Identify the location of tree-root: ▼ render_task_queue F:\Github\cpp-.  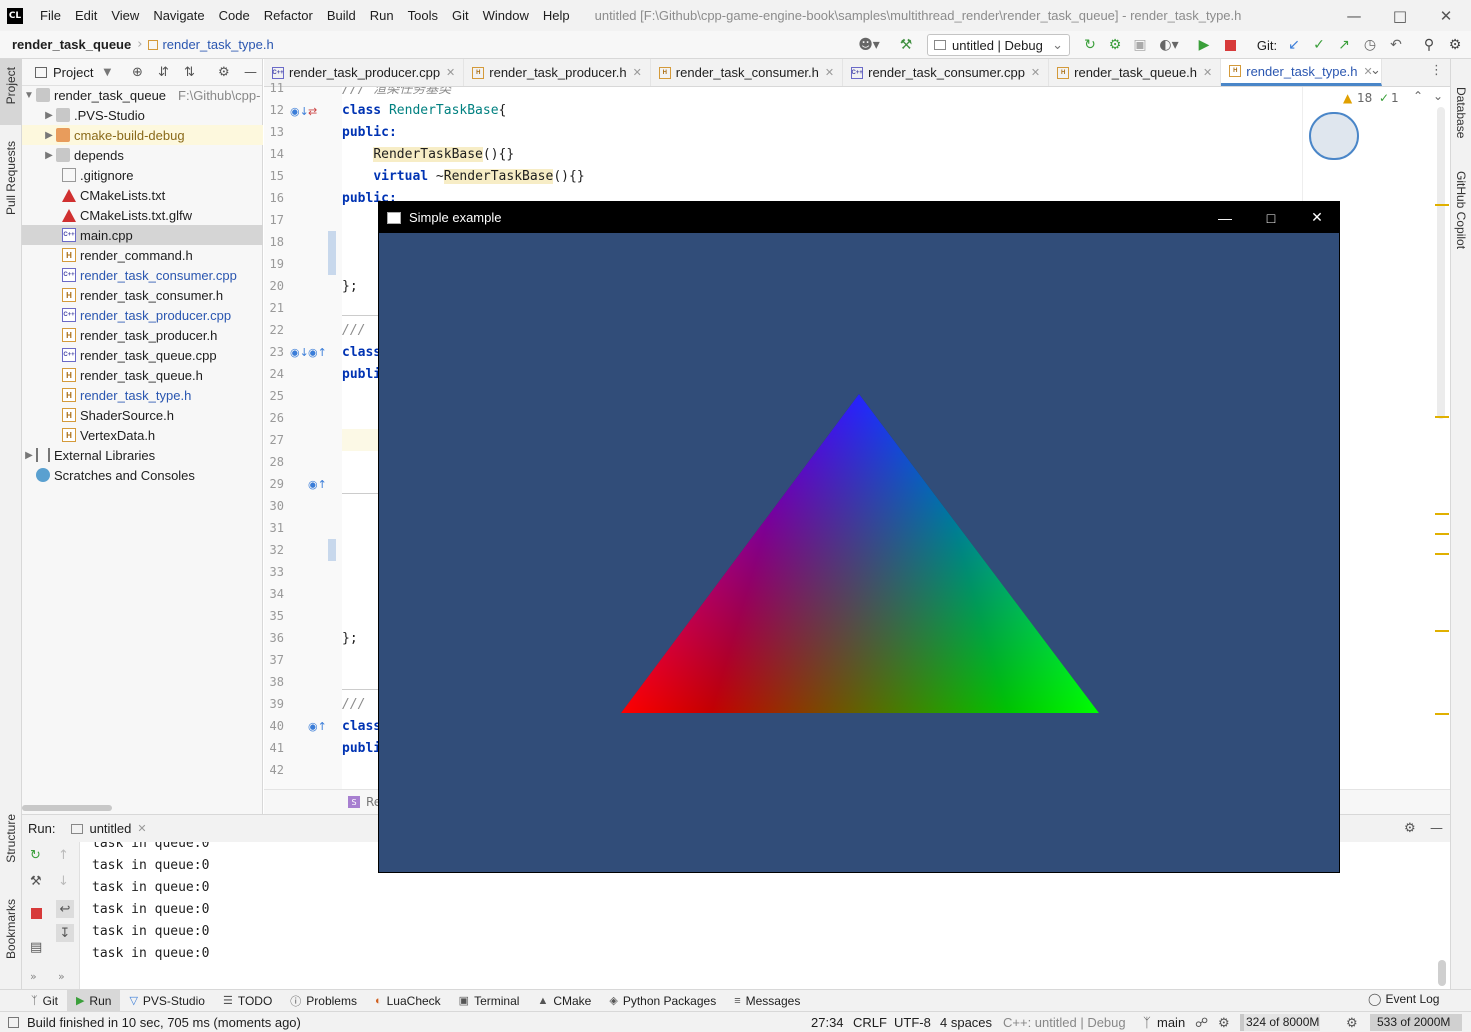
(142, 95).